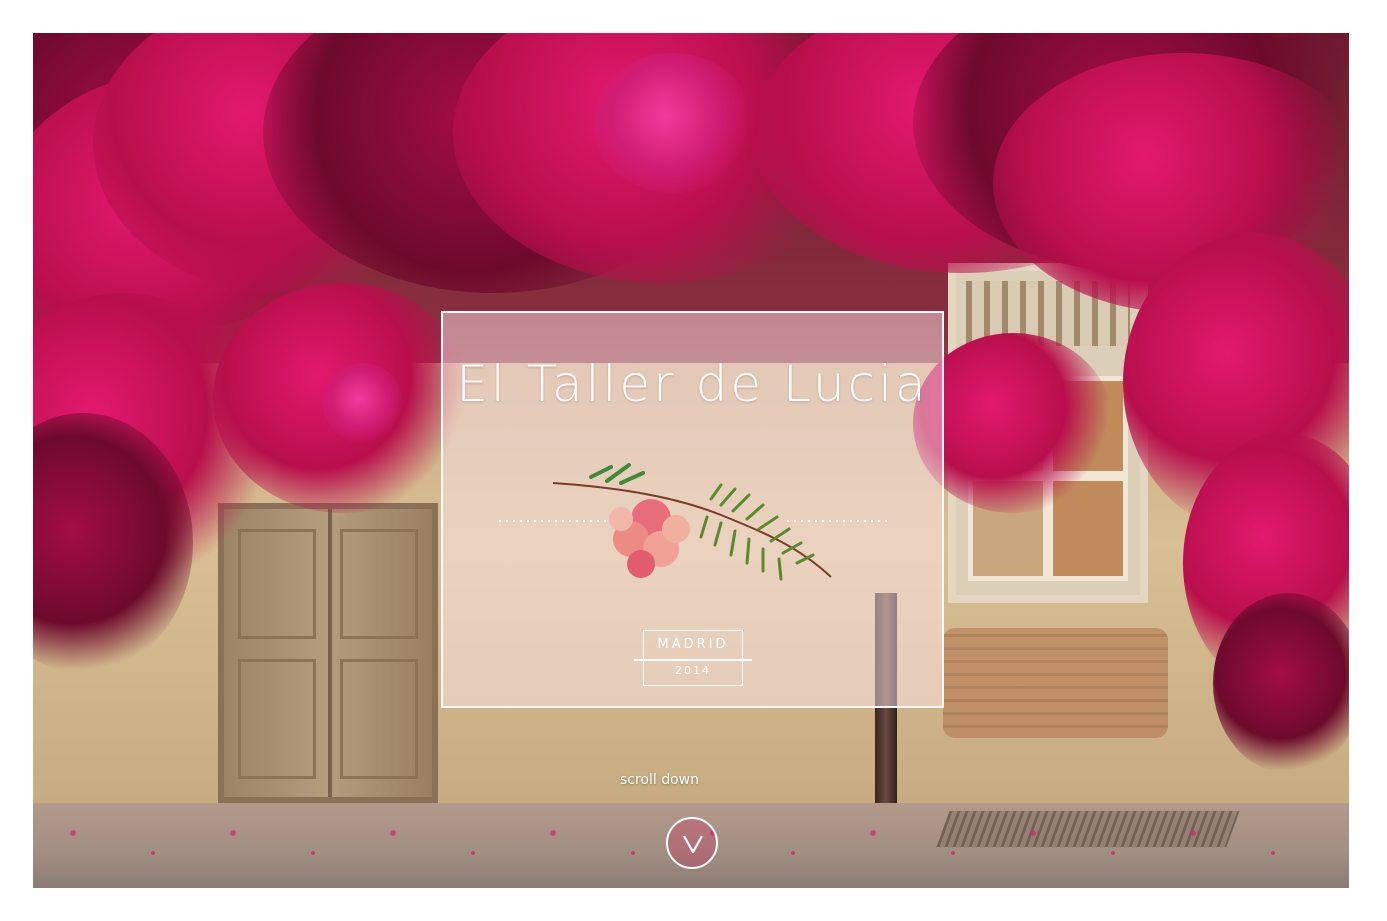 The width and height of the screenshot is (1387, 921). What do you see at coordinates (659, 780) in the screenshot?
I see `scroll-down-label: scroll down` at bounding box center [659, 780].